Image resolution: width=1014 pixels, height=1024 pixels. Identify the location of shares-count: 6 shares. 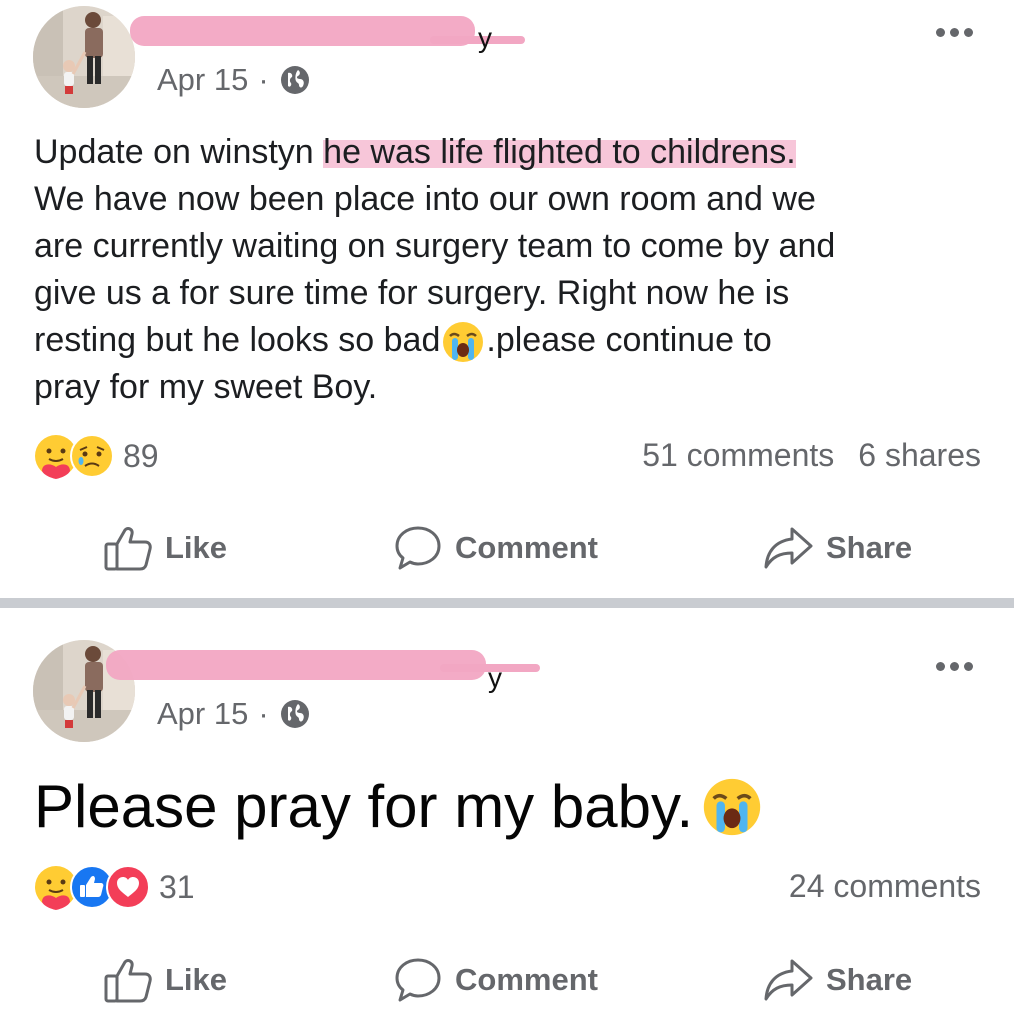
(919, 455).